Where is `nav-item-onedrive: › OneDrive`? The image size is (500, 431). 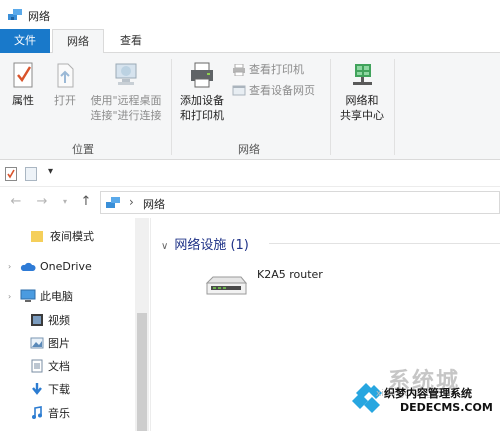 nav-item-onedrive: › OneDrive is located at coordinates (67, 267).